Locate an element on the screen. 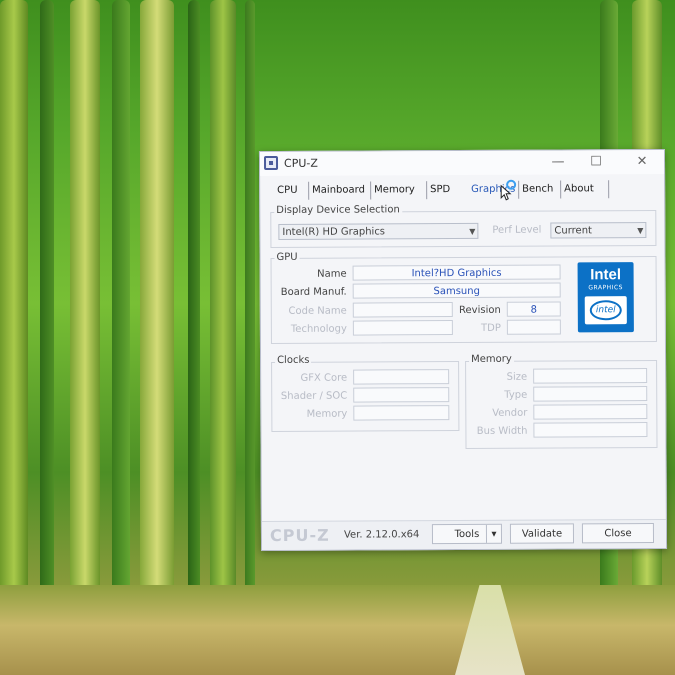  tools-label: Tools is located at coordinates (467, 534).